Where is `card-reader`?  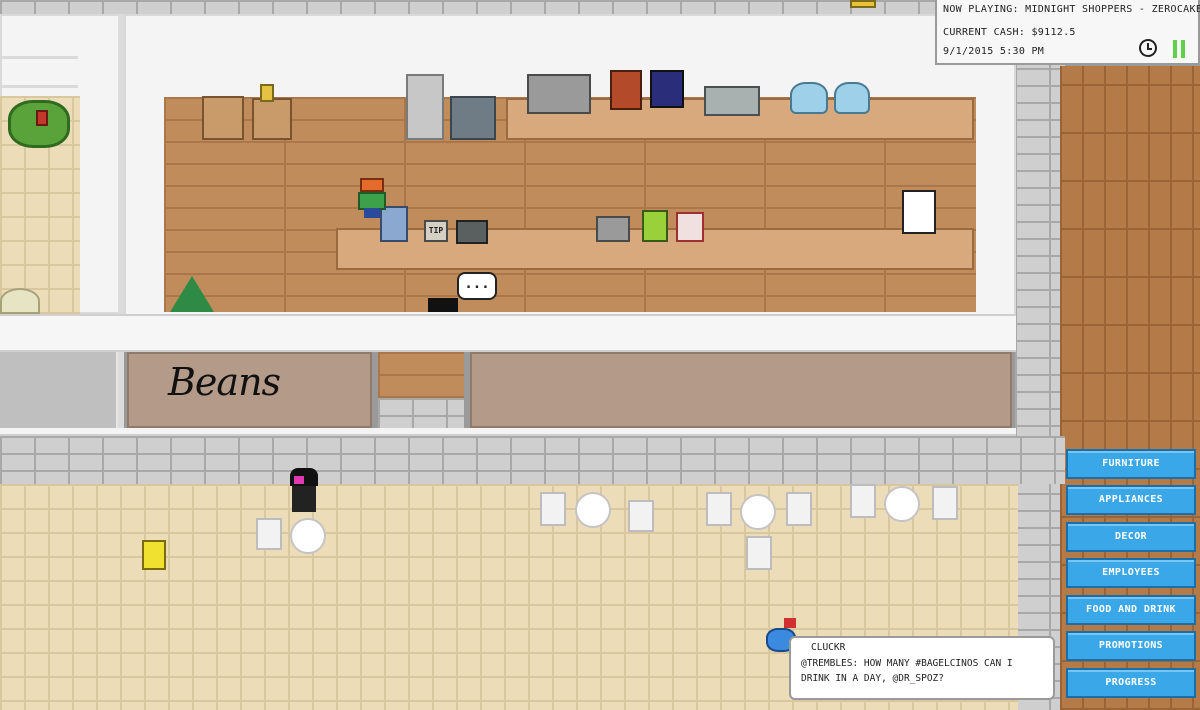
card-reader is located at coordinates (472, 232).